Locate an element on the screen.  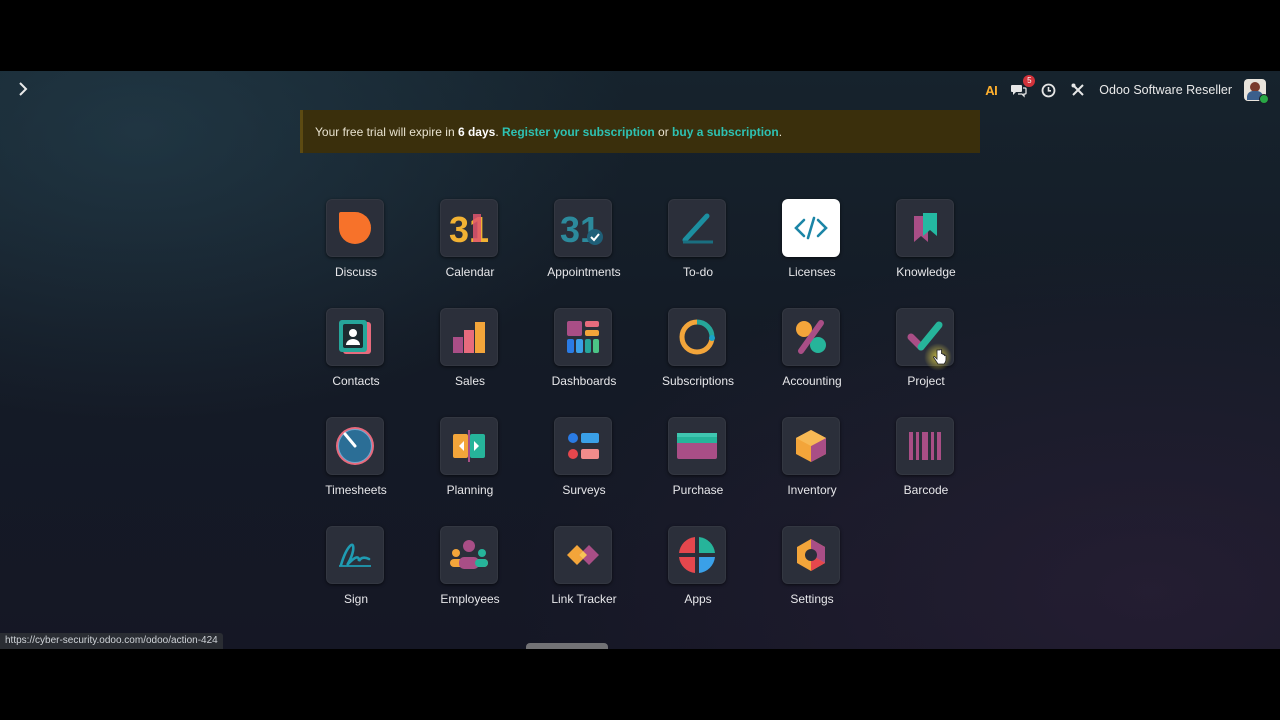
app-label: Link Tracker is located at coordinates (584, 599).